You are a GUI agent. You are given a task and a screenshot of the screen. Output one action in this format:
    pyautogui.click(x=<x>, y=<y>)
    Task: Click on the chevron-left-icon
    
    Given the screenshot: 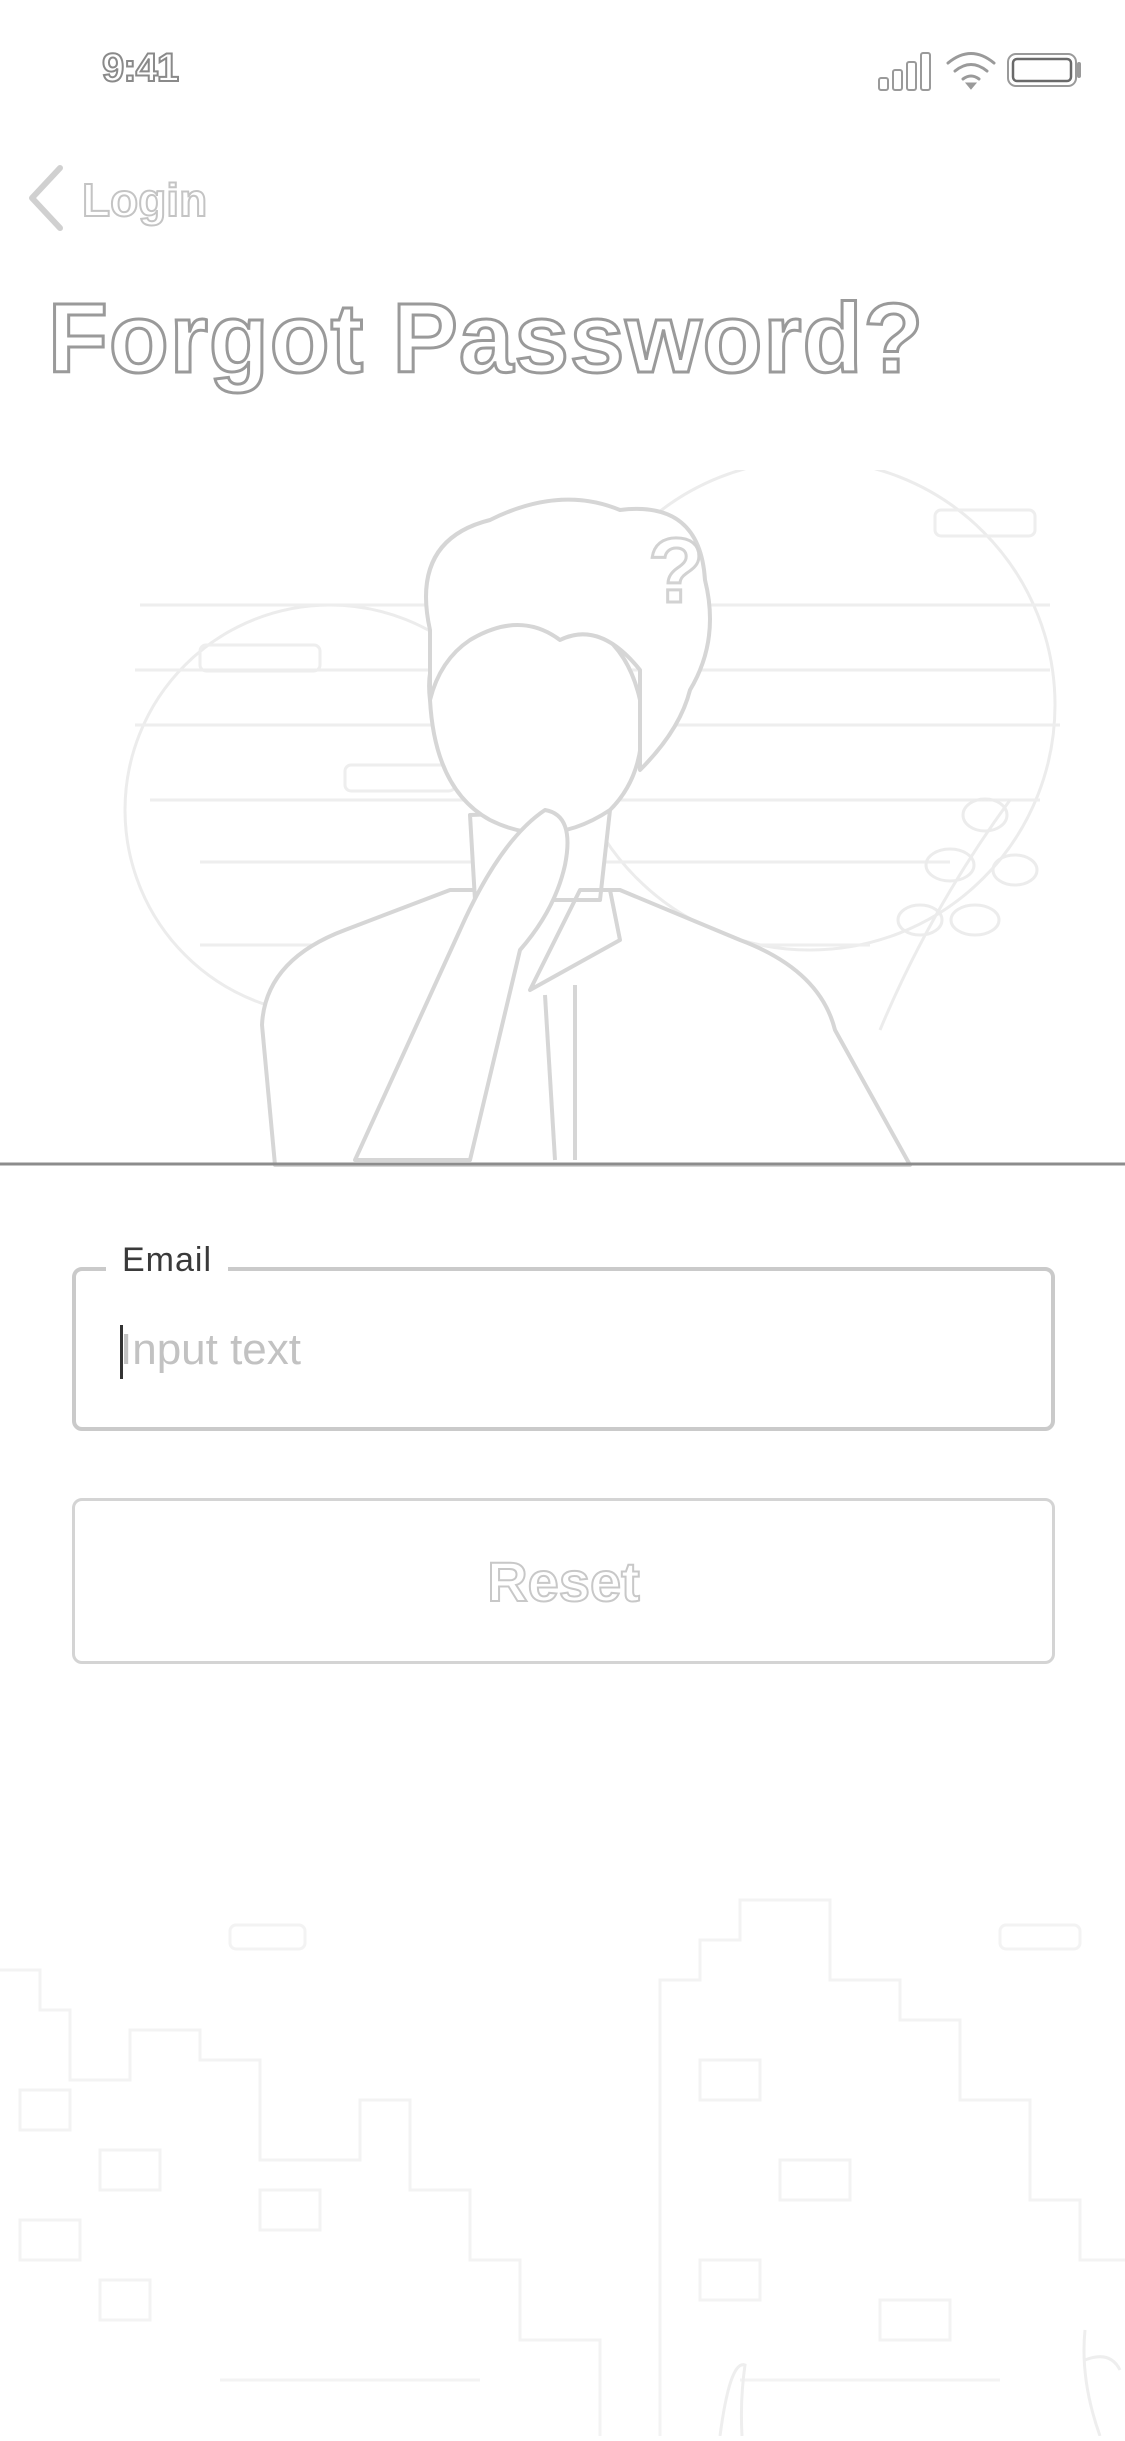 What is the action you would take?
    pyautogui.click(x=45, y=200)
    